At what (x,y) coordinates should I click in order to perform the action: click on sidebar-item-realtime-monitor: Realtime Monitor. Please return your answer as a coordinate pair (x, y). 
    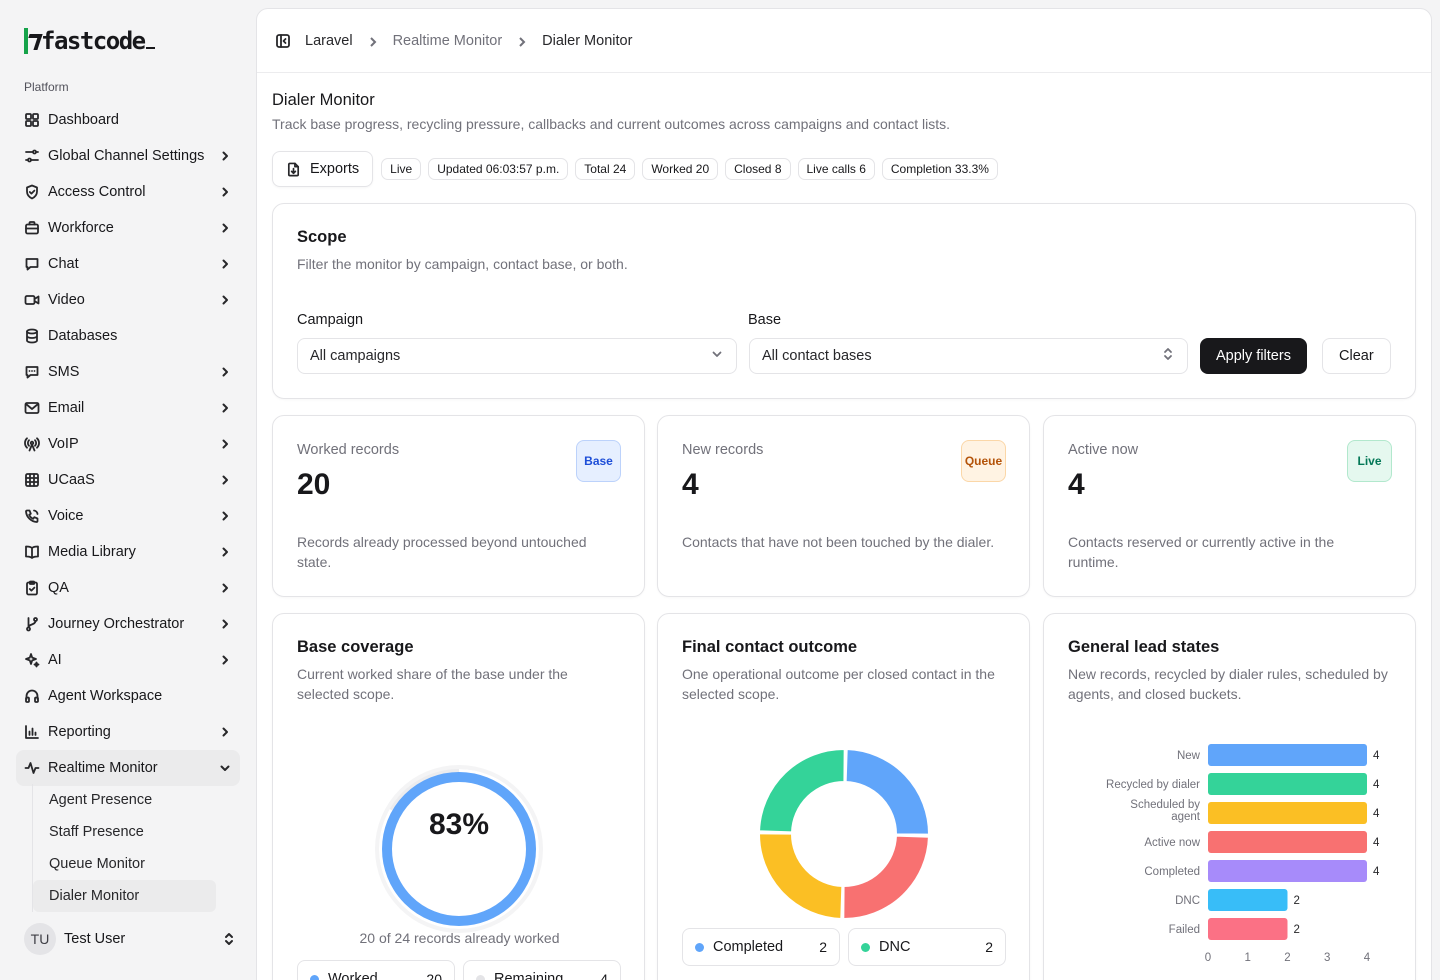
    Looking at the image, I should click on (128, 768).